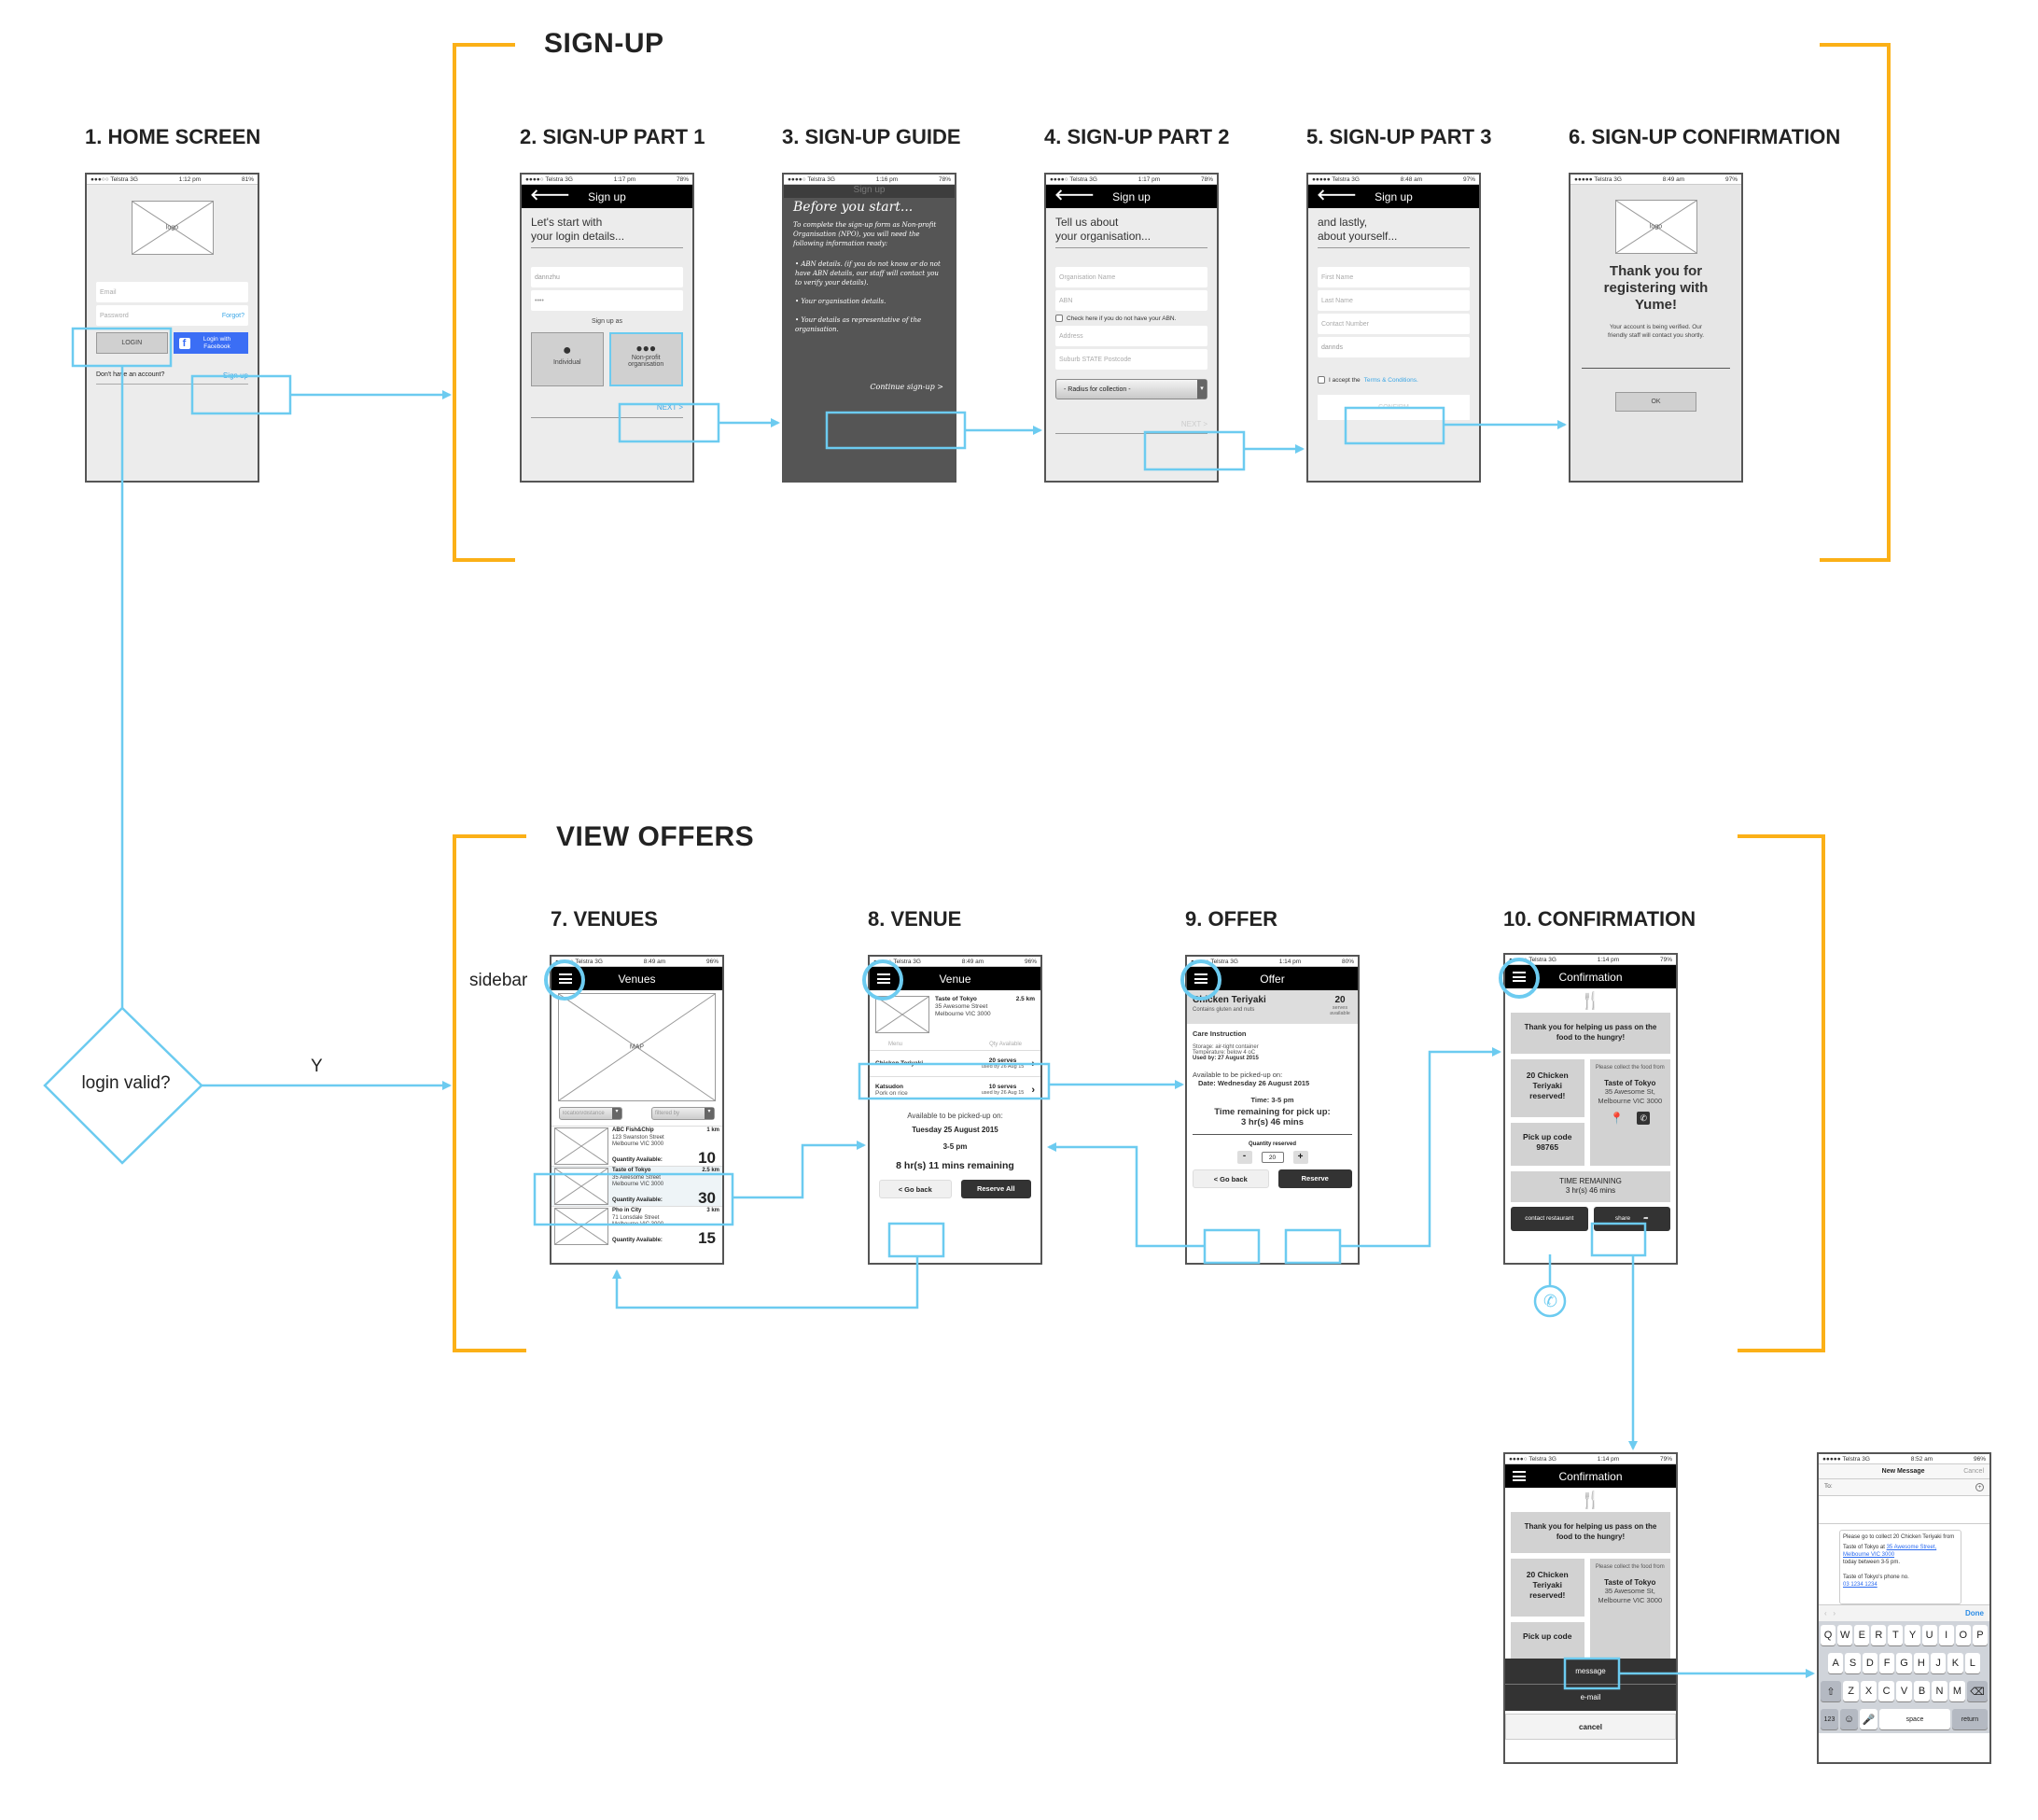  Describe the element at coordinates (1886, 1691) in the screenshot. I see `keyboard-key: C` at that location.